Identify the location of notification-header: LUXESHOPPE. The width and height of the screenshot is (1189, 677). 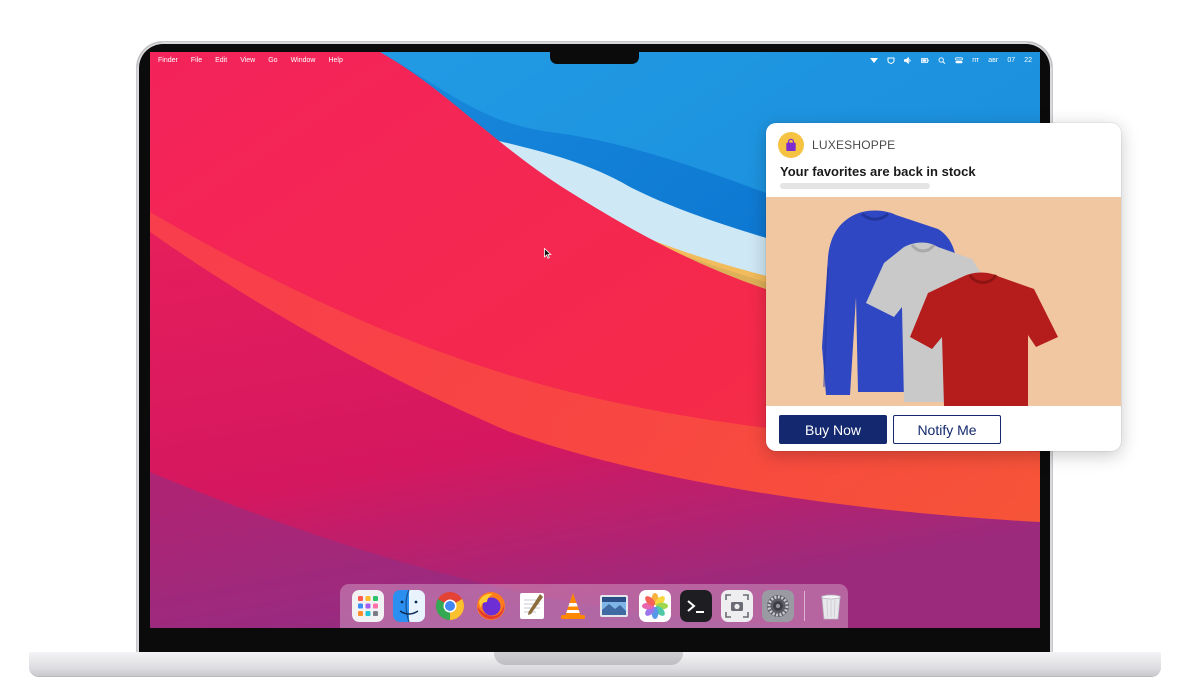
(836, 145).